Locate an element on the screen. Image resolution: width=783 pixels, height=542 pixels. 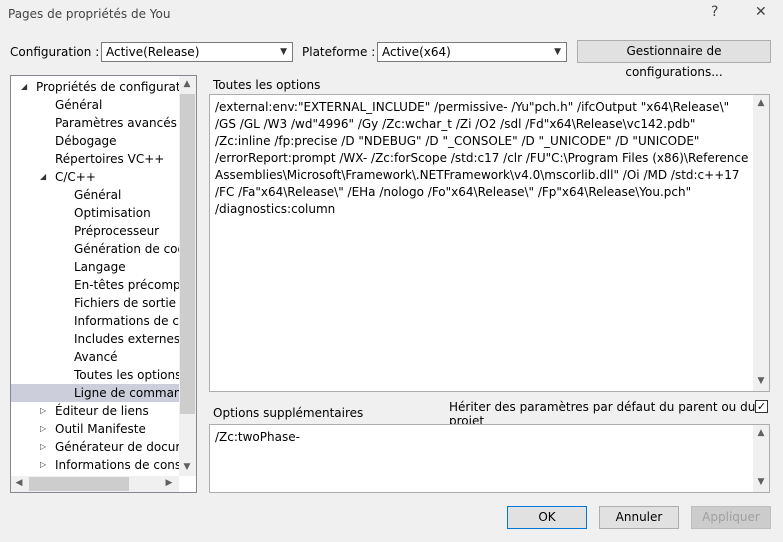
tree-item-label: Ligne de commande is located at coordinates (126, 393).